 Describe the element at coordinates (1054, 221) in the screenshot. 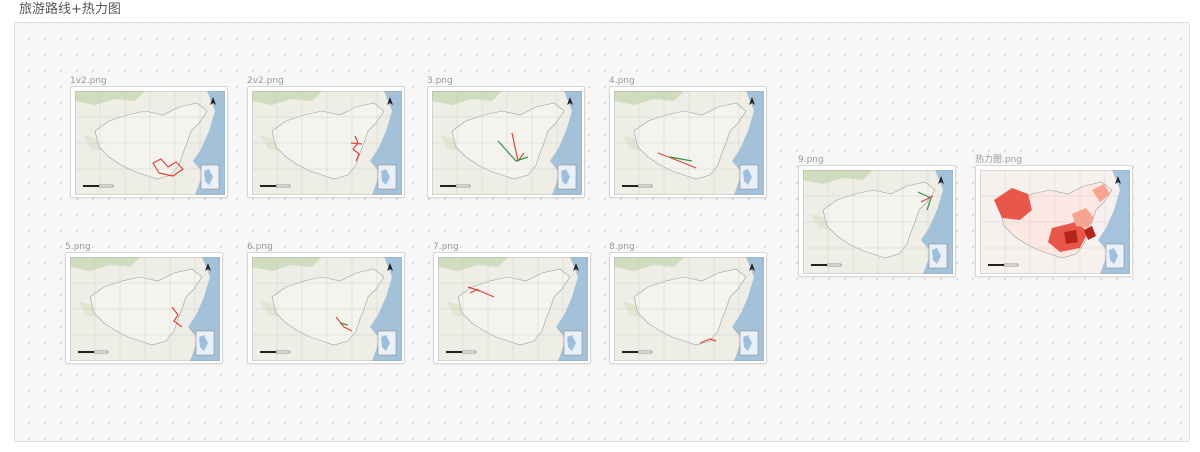

I see `heatmap-image` at that location.